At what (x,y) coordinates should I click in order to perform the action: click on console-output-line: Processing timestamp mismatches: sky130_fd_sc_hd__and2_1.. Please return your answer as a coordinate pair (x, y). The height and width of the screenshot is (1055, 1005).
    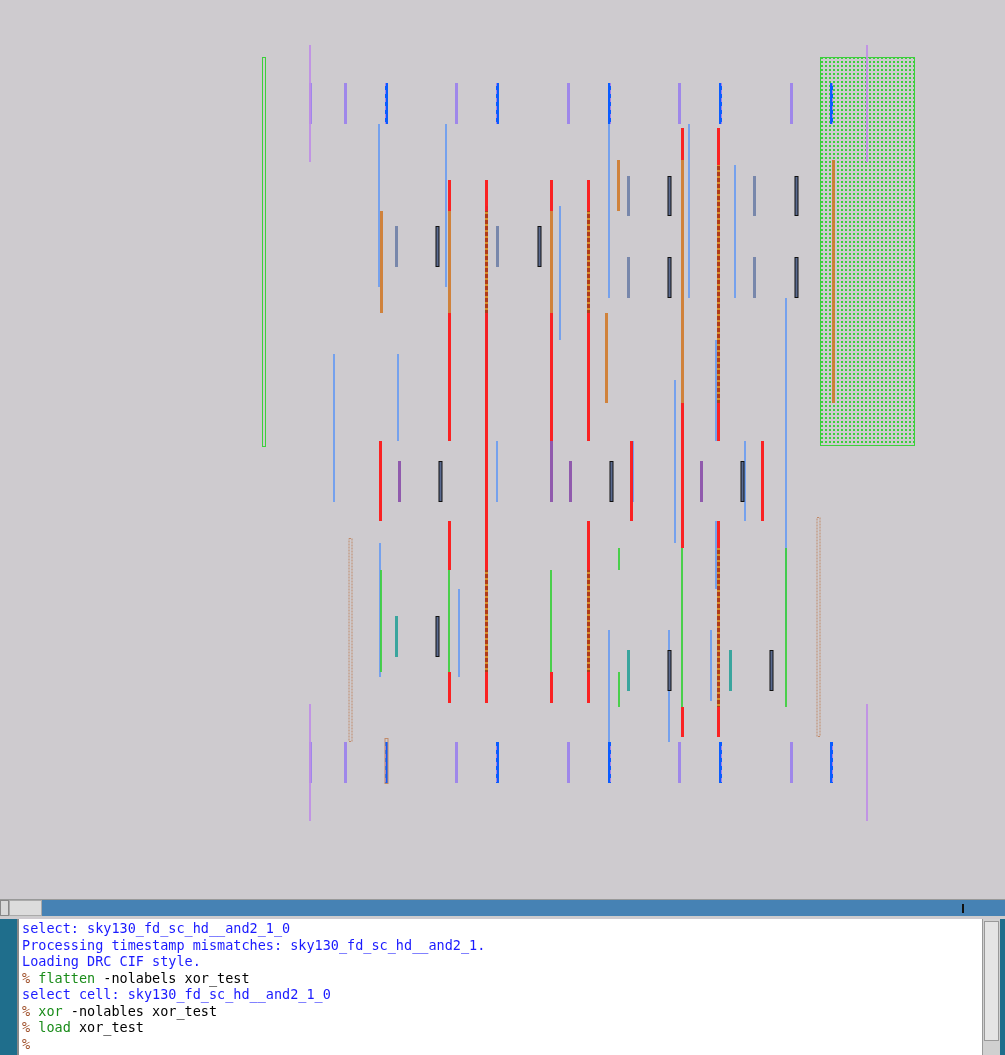
    Looking at the image, I should click on (254, 944).